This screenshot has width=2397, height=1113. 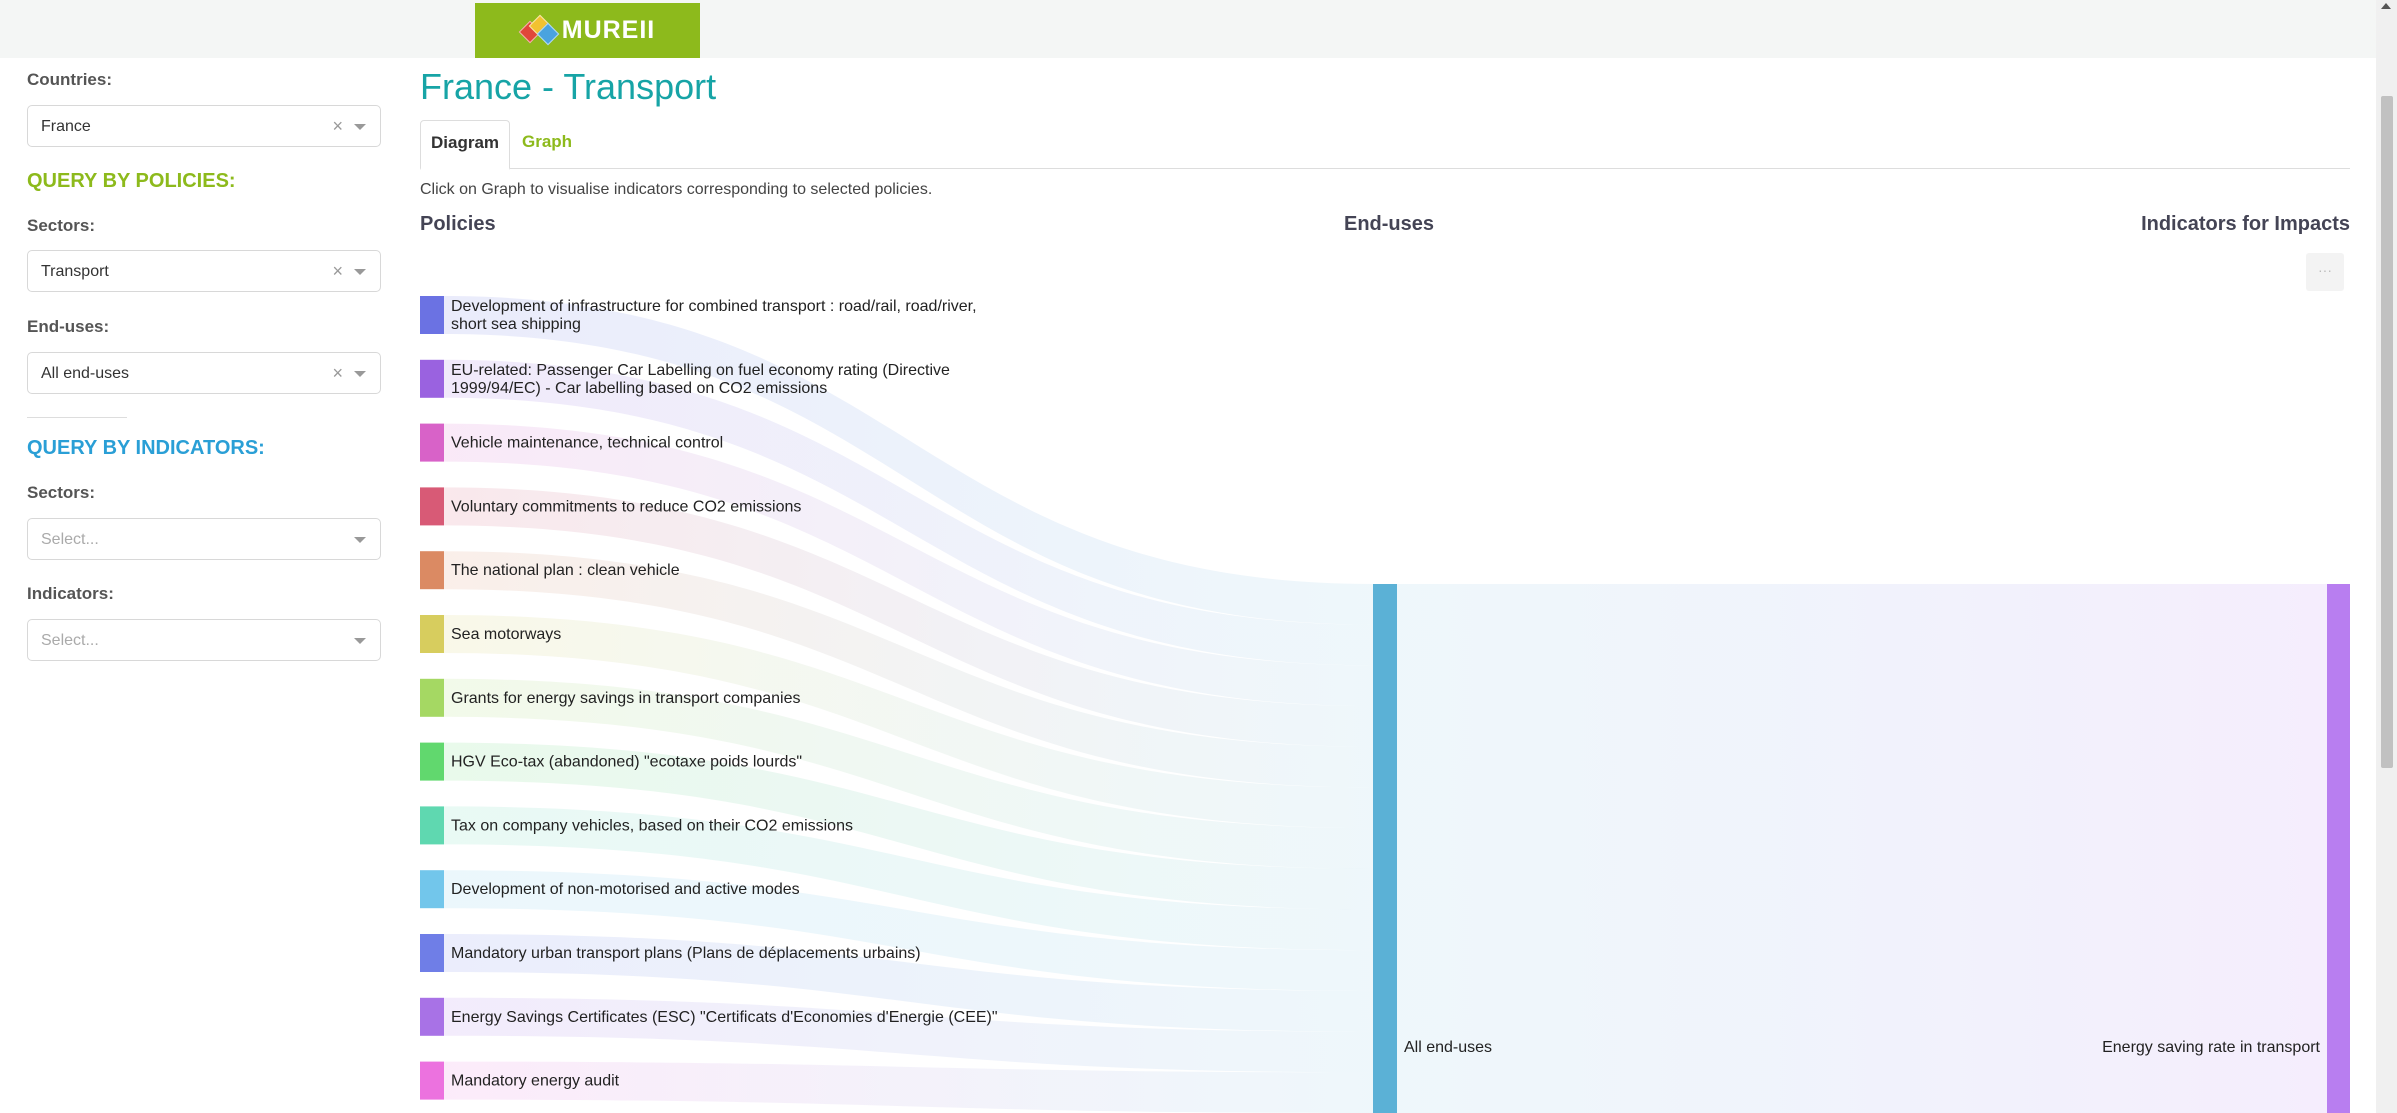 What do you see at coordinates (2245, 224) in the screenshot?
I see `indicators-column-heading: Indicators for Impacts` at bounding box center [2245, 224].